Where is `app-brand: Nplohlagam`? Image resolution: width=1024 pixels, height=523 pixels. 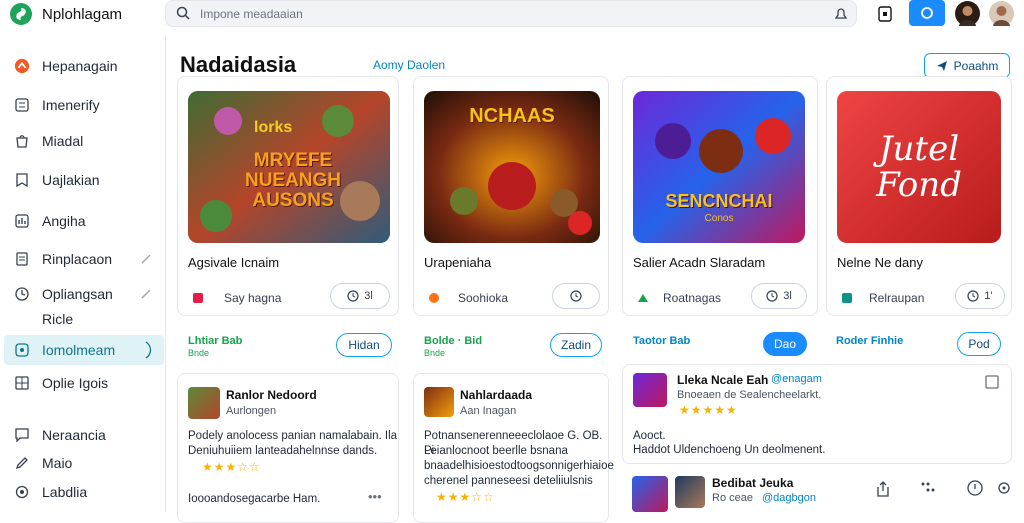
app-brand: Nplohlagam is located at coordinates (82, 14).